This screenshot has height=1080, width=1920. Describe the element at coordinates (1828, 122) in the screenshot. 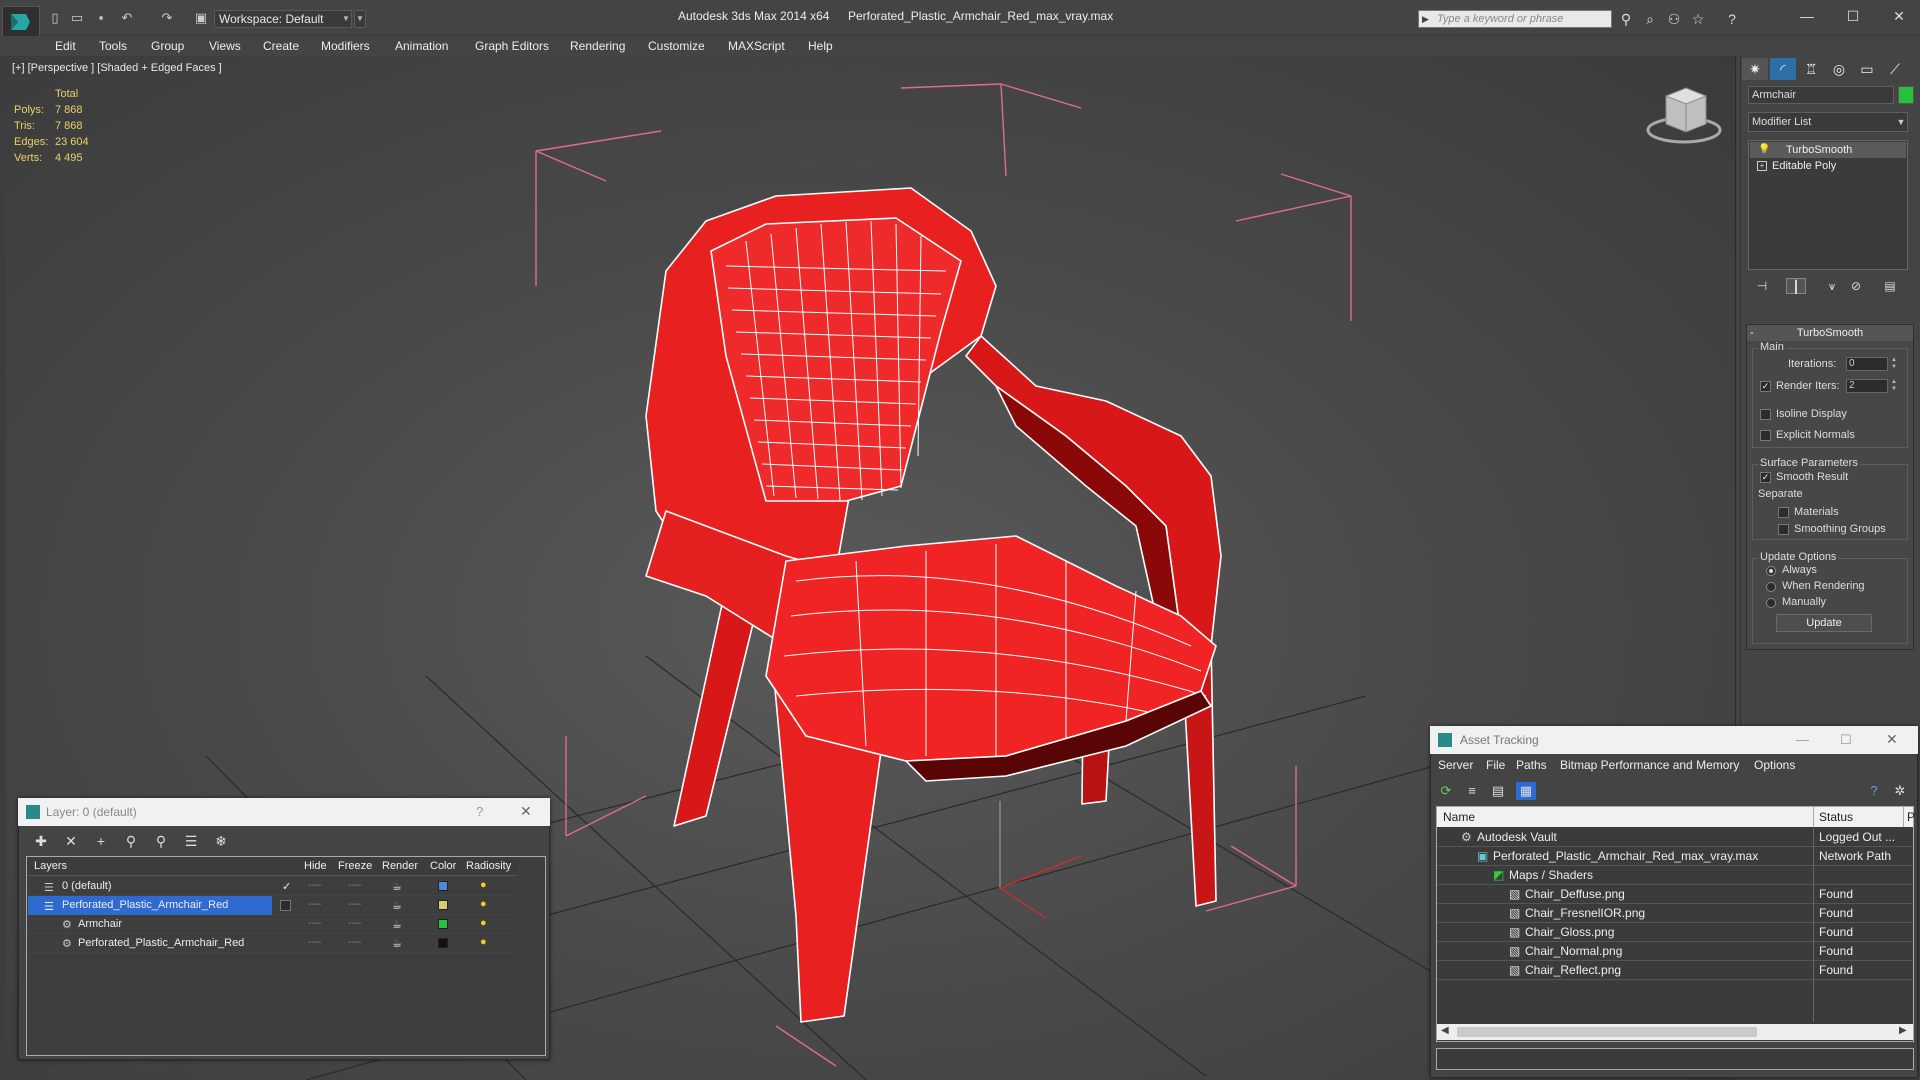

I see `modifier-list-dropdown: Modifier List` at that location.